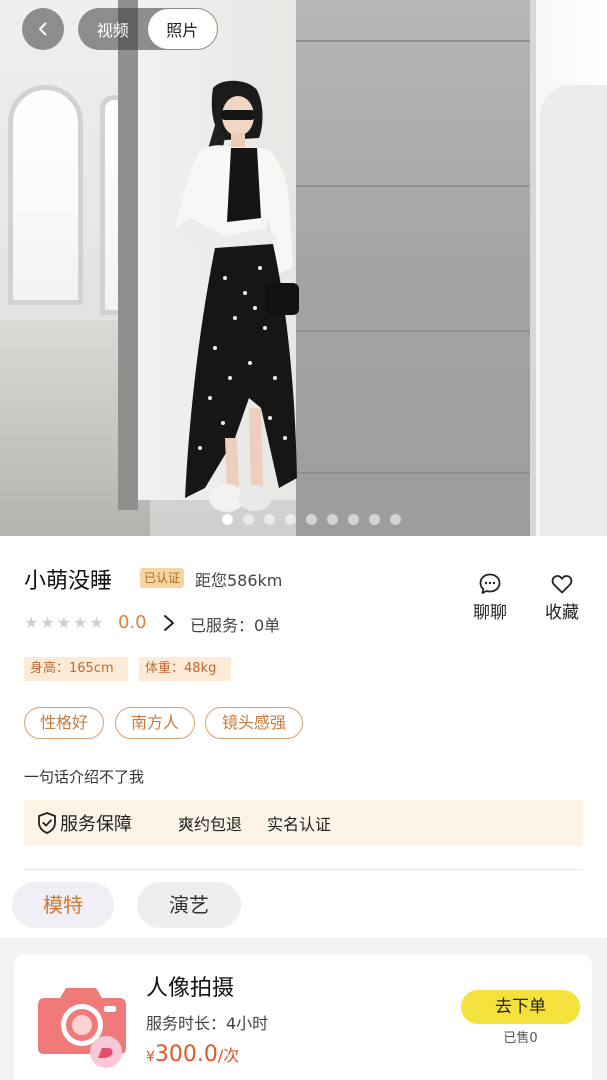  Describe the element at coordinates (237, 296) in the screenshot. I see `portrait-figure` at that location.